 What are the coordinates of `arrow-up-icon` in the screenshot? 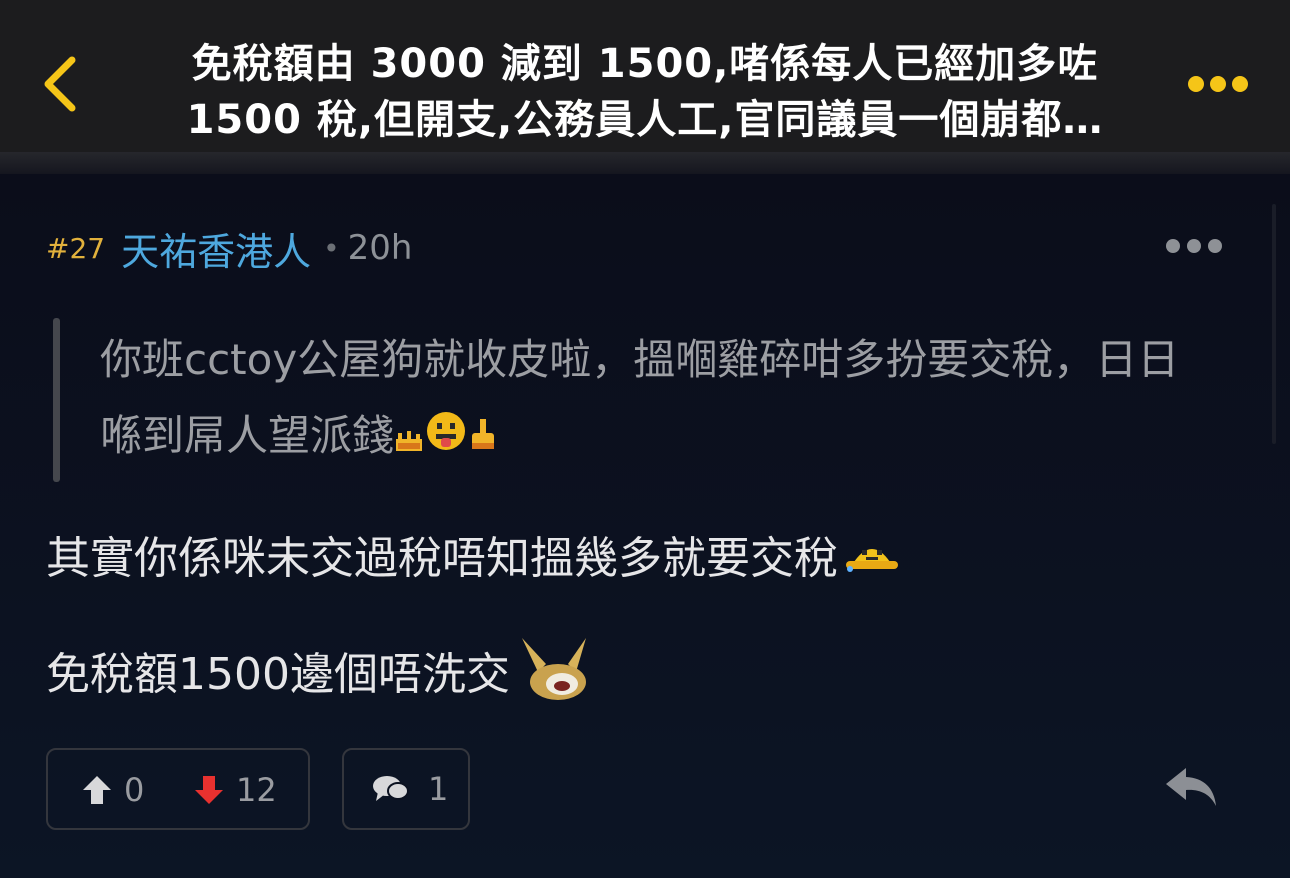 It's located at (97, 790).